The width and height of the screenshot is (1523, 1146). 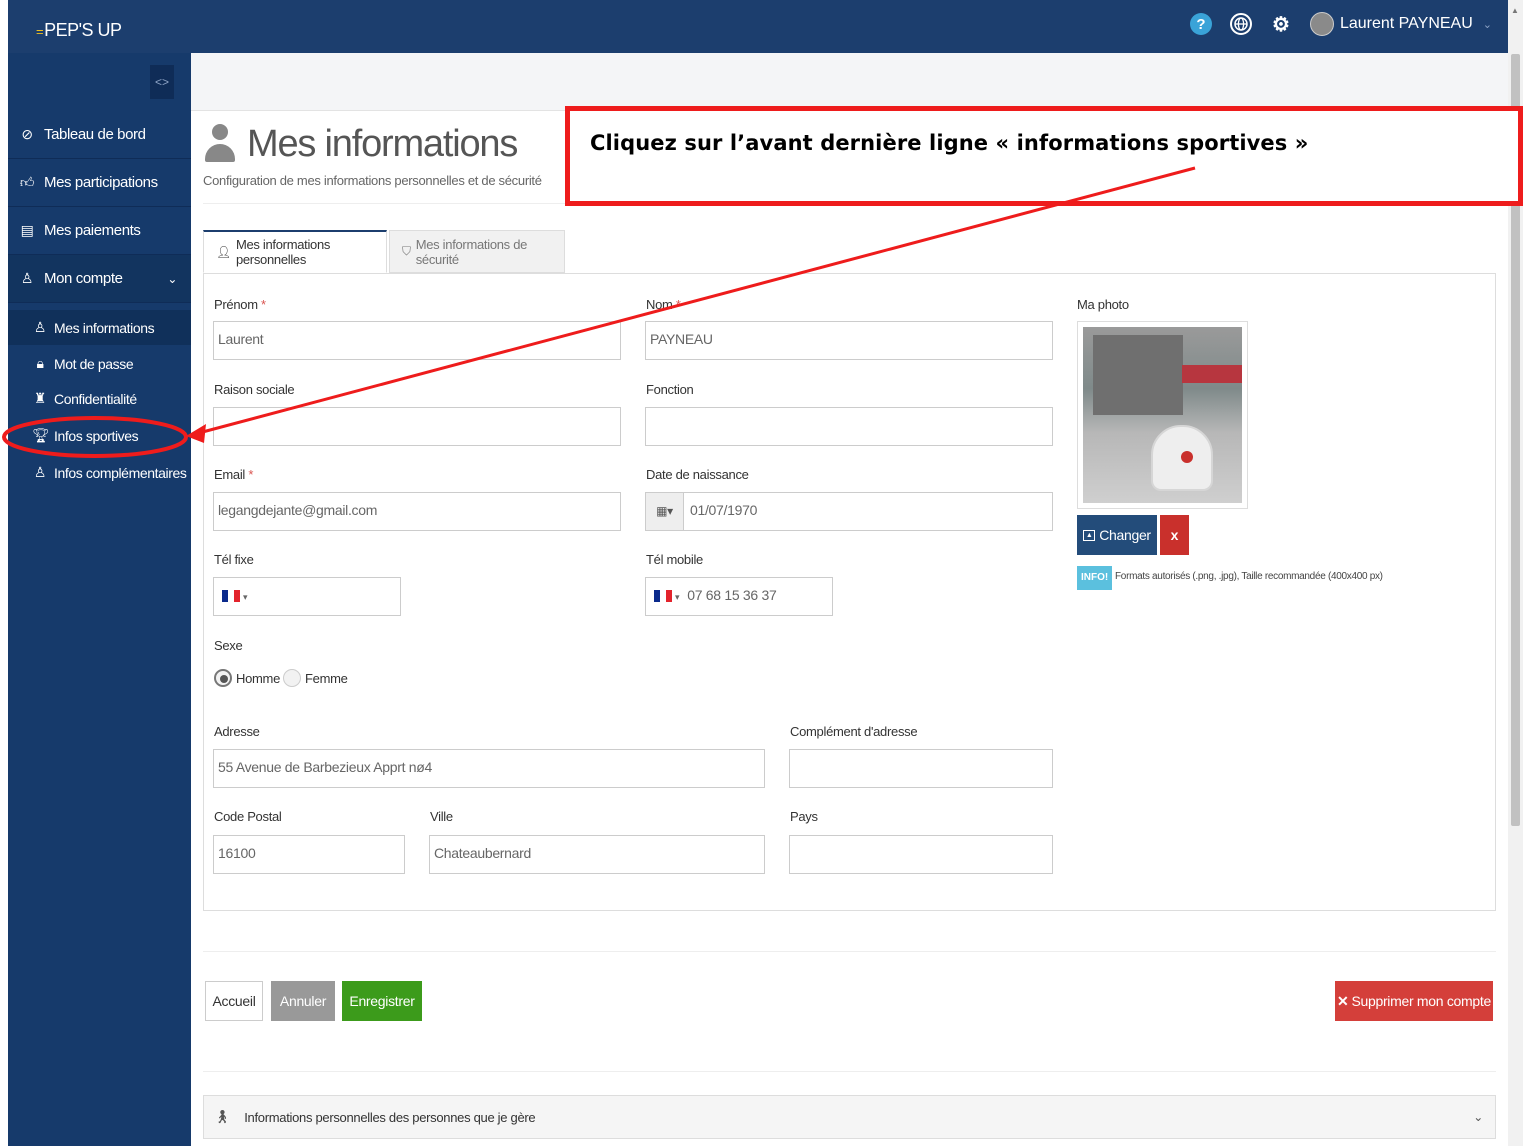 What do you see at coordinates (417, 511) in the screenshot?
I see `email-field: legangdejante@gmail.com` at bounding box center [417, 511].